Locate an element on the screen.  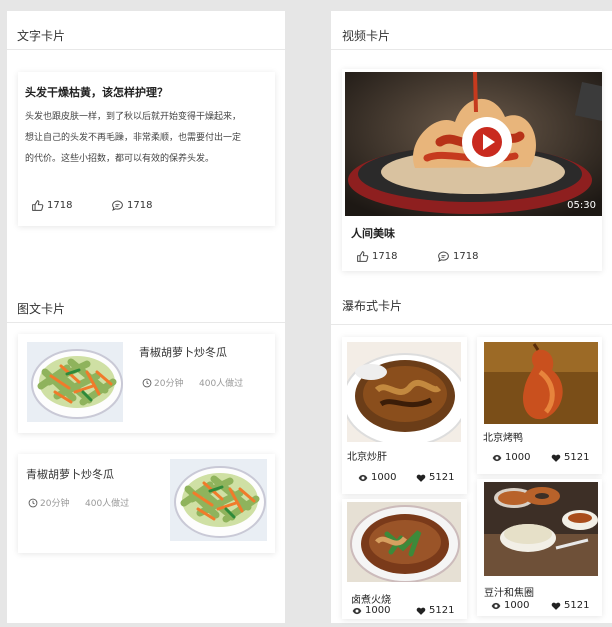
play-icon is located at coordinates (487, 142).